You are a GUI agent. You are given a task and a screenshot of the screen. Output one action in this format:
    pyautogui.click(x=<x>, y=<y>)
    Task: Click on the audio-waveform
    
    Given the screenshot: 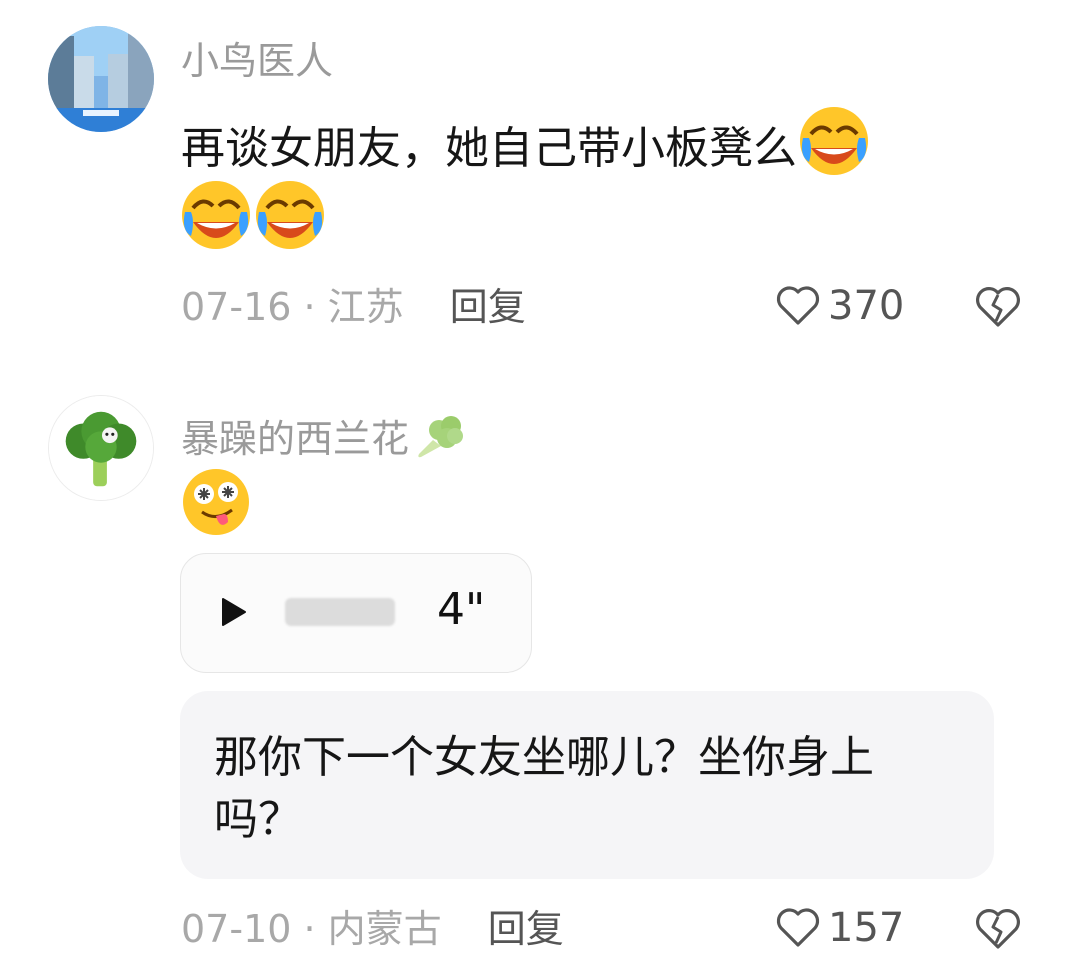 What is the action you would take?
    pyautogui.click(x=340, y=612)
    